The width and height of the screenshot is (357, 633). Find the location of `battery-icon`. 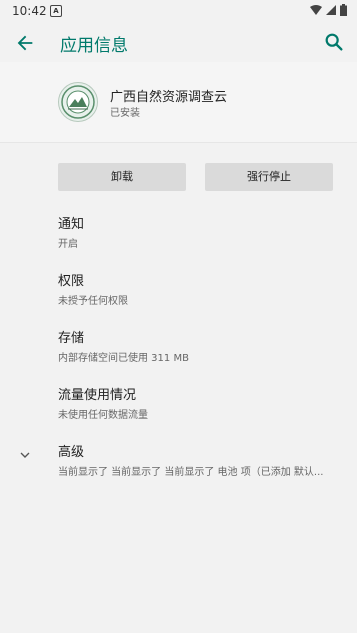

battery-icon is located at coordinates (343, 10).